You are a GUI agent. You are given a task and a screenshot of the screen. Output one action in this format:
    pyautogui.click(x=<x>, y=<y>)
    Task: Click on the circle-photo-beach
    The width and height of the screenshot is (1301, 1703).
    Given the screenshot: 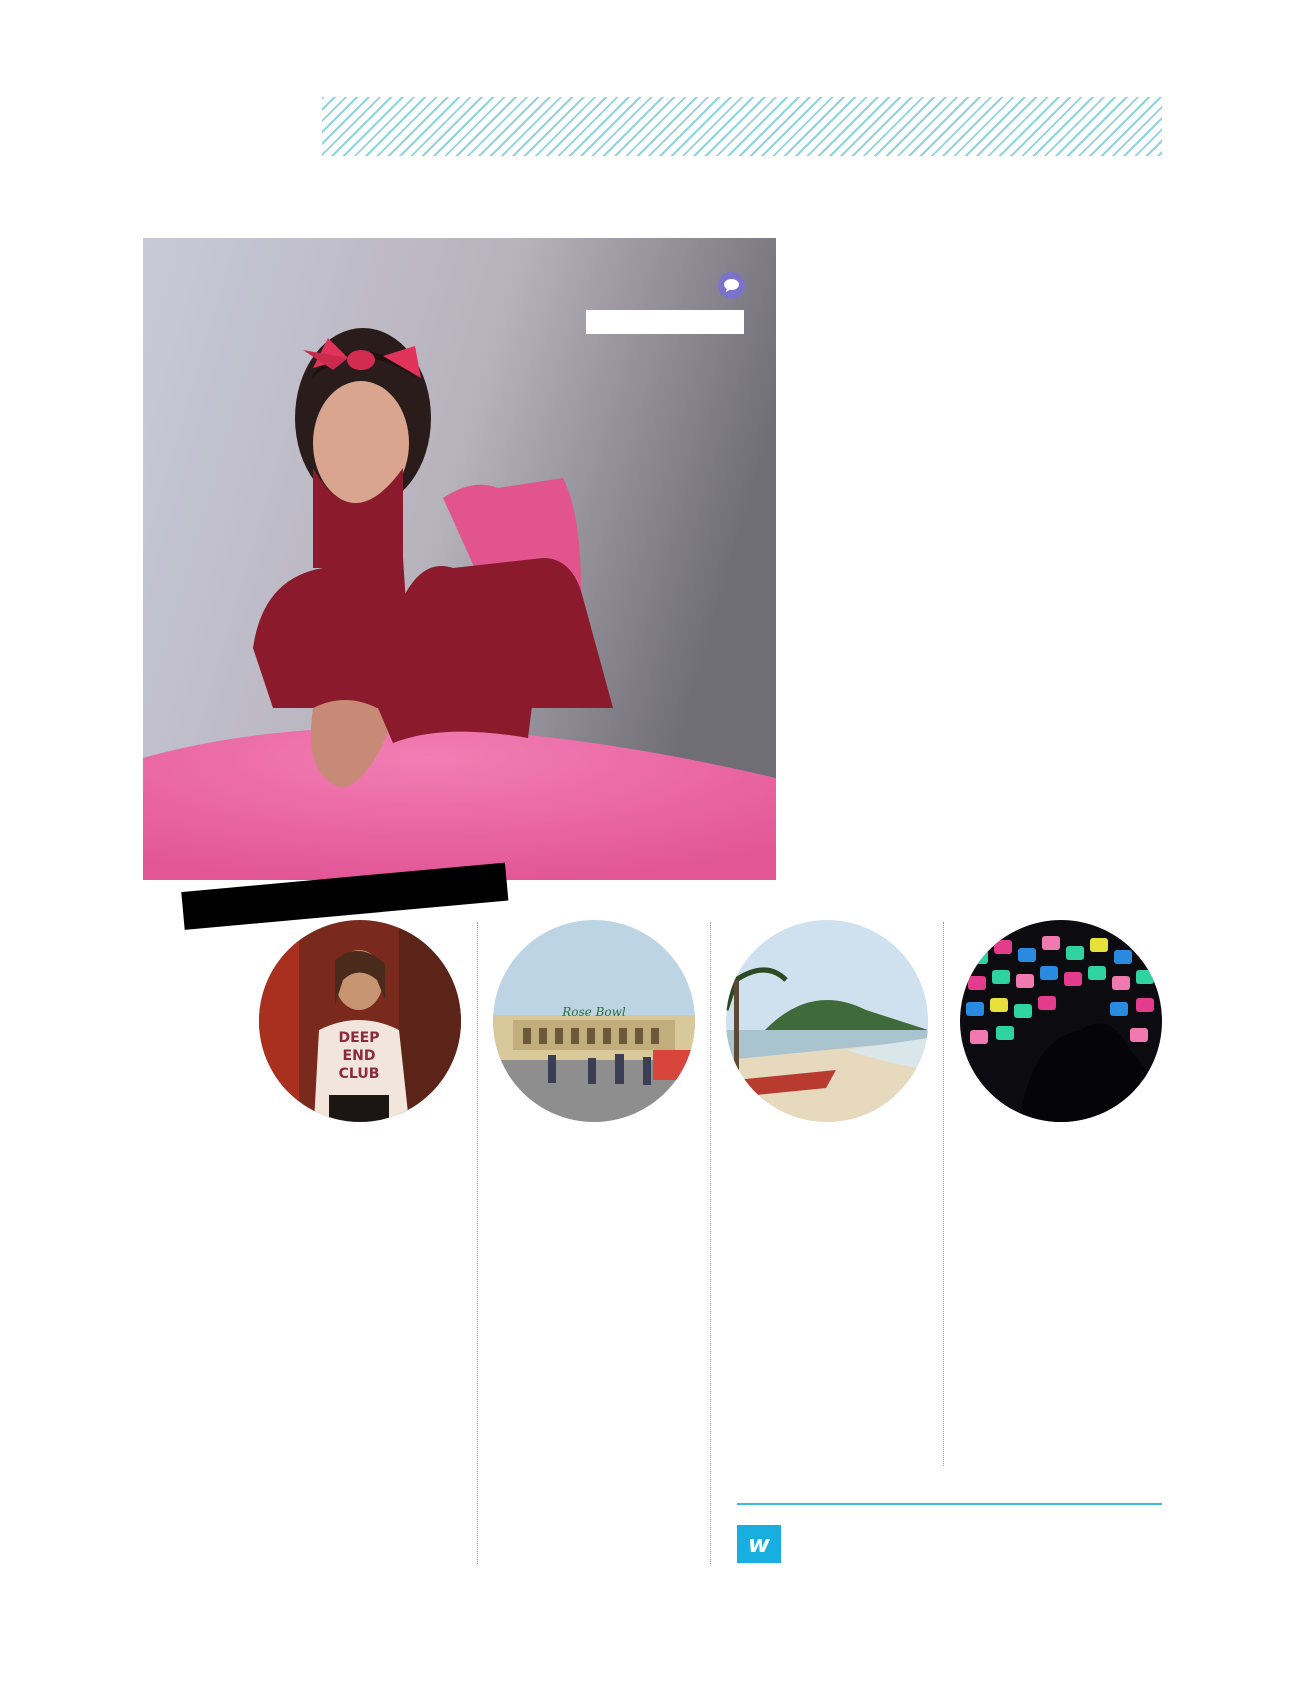 What is the action you would take?
    pyautogui.click(x=827, y=1021)
    